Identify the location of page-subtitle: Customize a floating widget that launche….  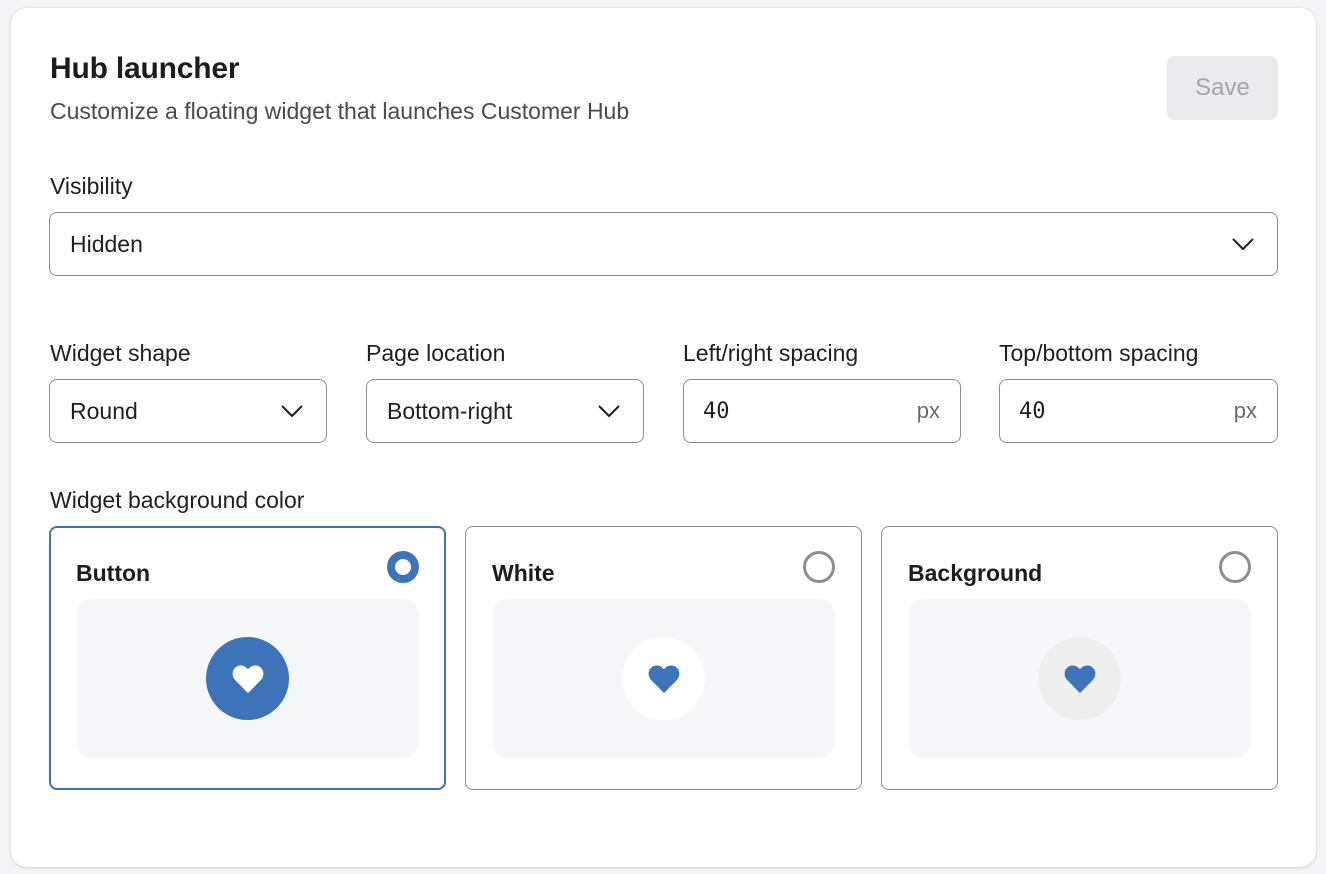
(340, 111).